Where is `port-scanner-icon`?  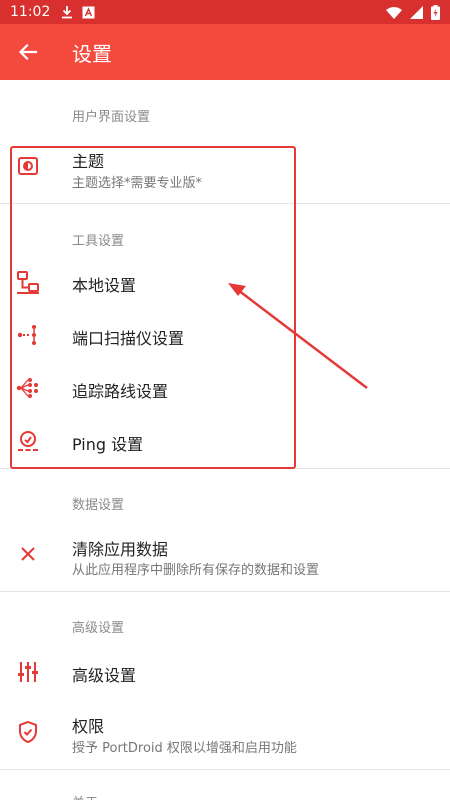 port-scanner-icon is located at coordinates (26, 335).